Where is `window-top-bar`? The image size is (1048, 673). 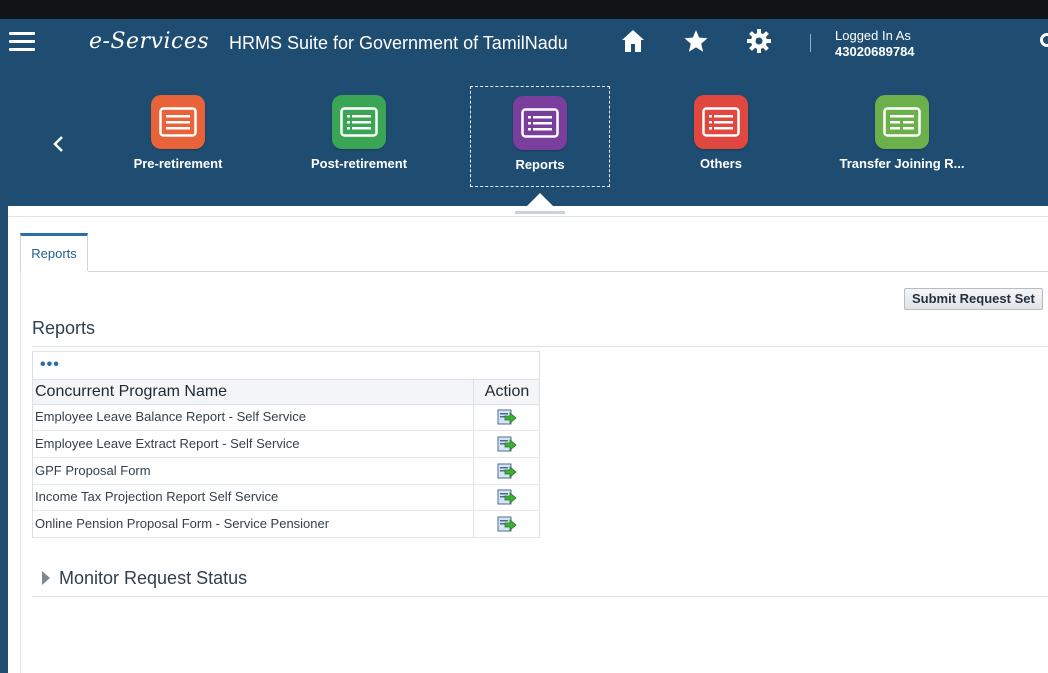
window-top-bar is located at coordinates (524, 9).